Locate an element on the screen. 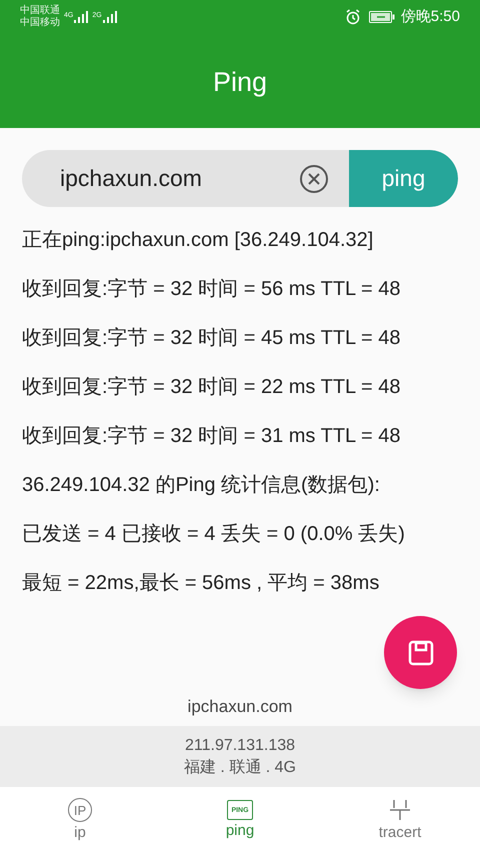 The height and width of the screenshot is (853, 480). ping-button: ping is located at coordinates (403, 178).